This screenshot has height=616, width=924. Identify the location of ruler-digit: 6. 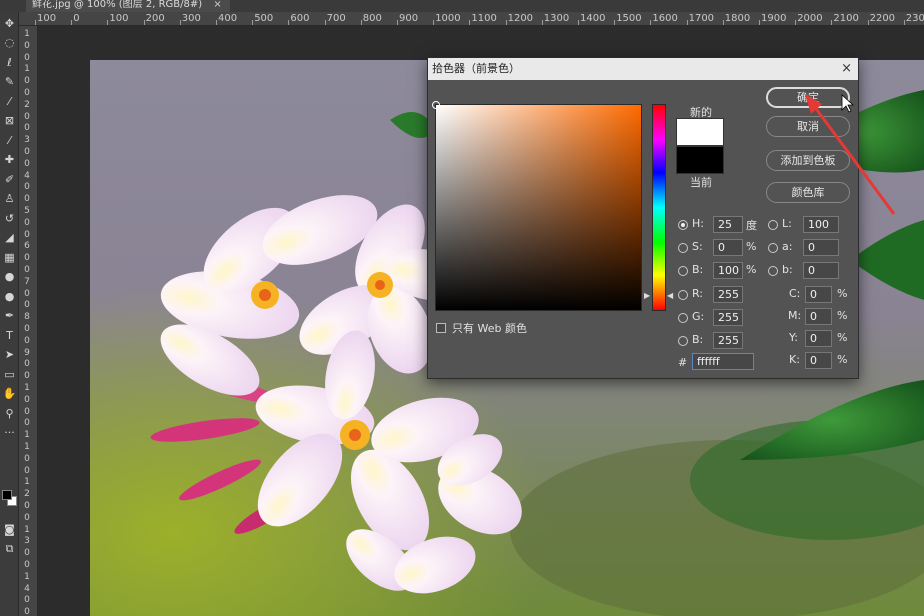
(27, 246).